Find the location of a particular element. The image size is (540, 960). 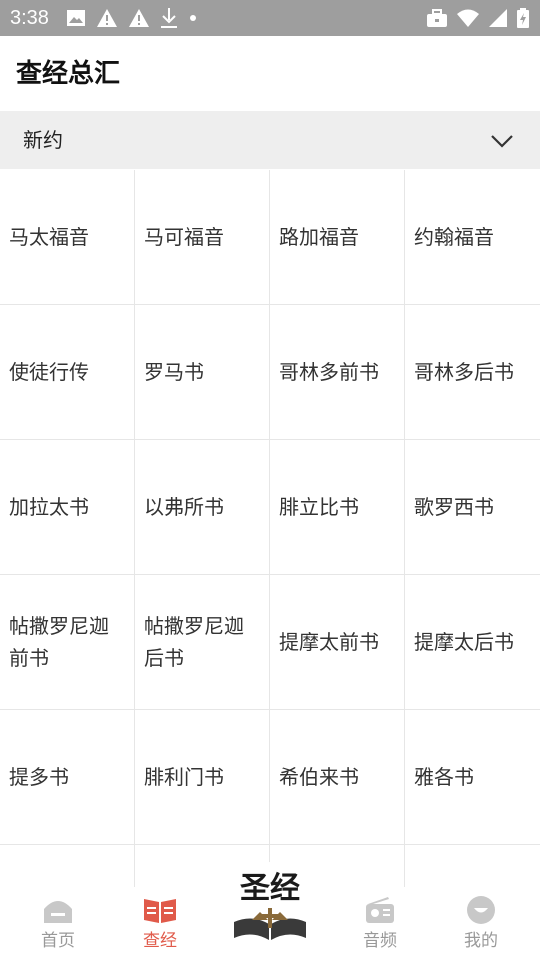

image-icon is located at coordinates (76, 18).